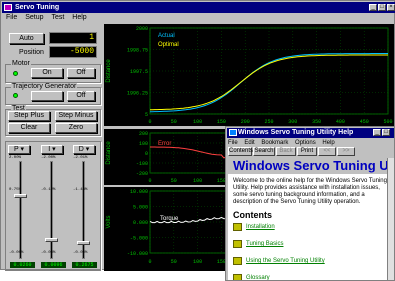  I want to click on p-slider-thumb, so click(20, 196).